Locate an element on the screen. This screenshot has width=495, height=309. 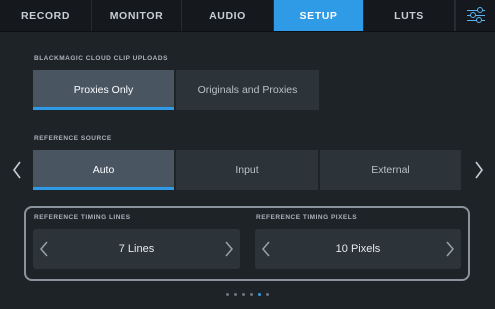
timing-pixels-increment-button is located at coordinates (450, 249).